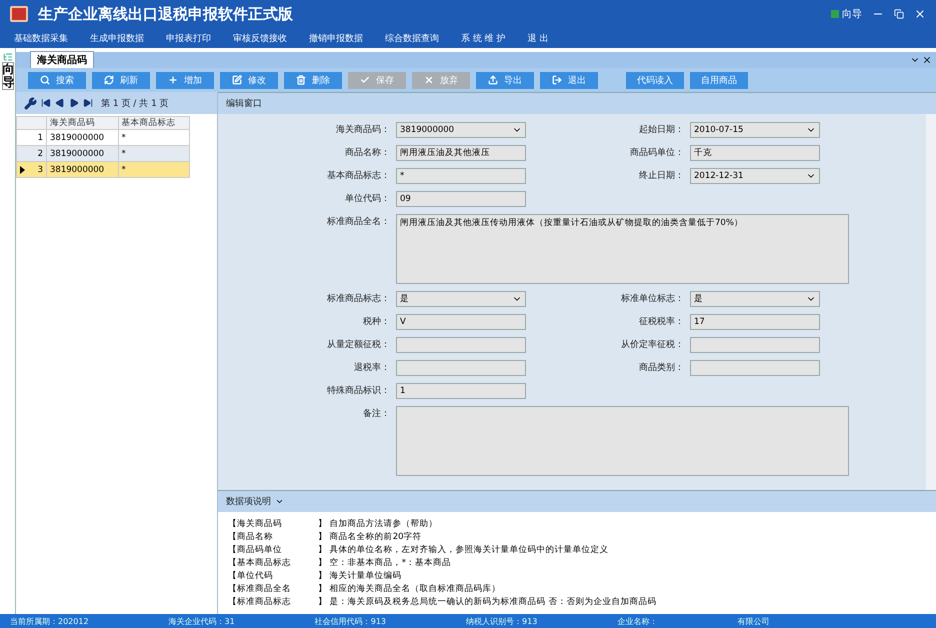 The width and height of the screenshot is (936, 628). I want to click on check-icon, so click(365, 80).